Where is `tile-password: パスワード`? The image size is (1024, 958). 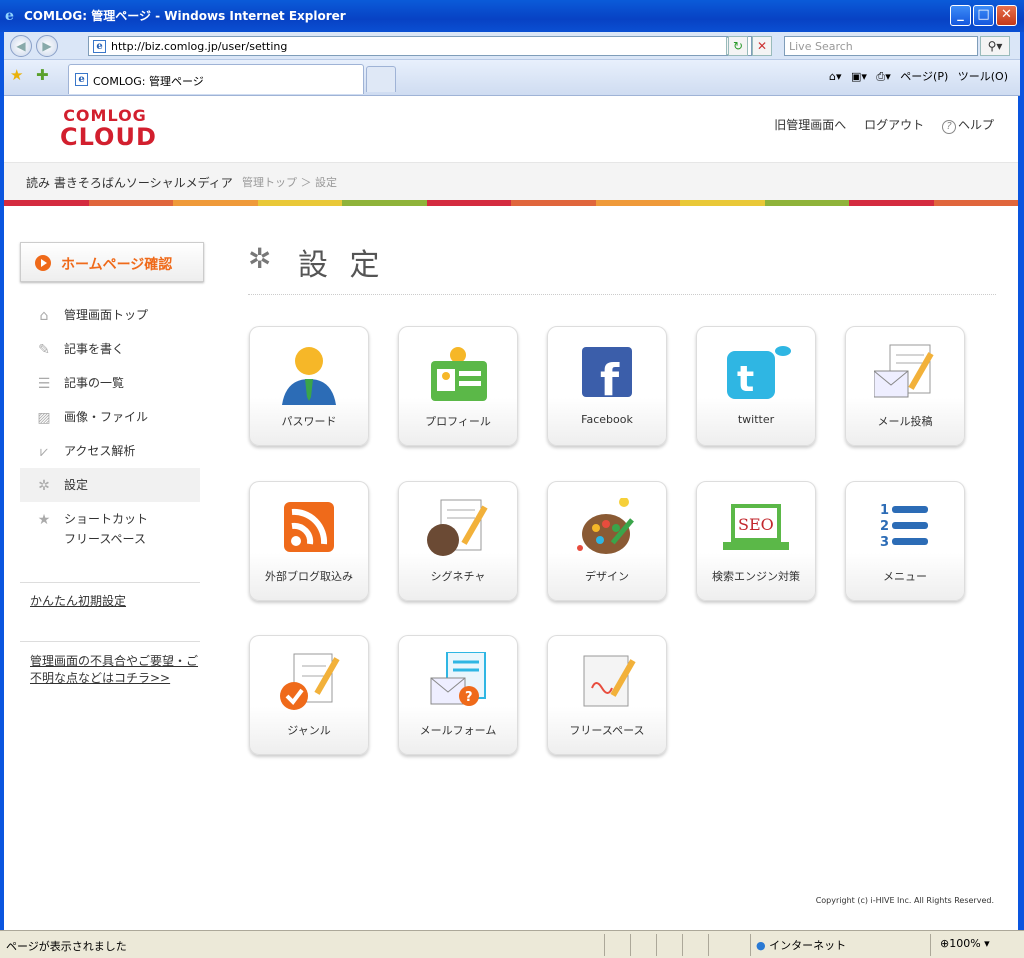
tile-password: パスワード is located at coordinates (309, 386).